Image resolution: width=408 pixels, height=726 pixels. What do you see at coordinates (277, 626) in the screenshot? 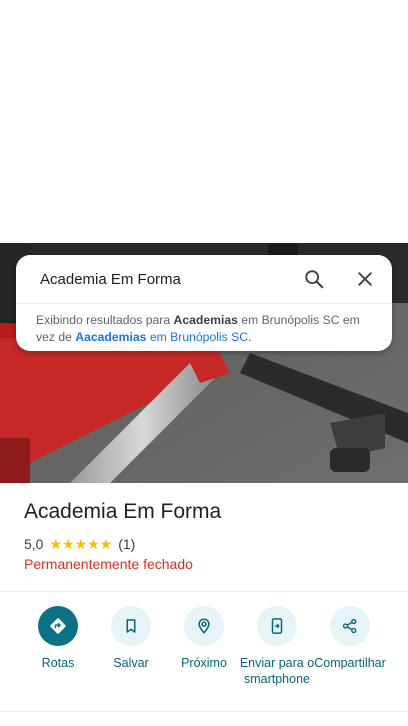
I see `send-to-phone-icon` at bounding box center [277, 626].